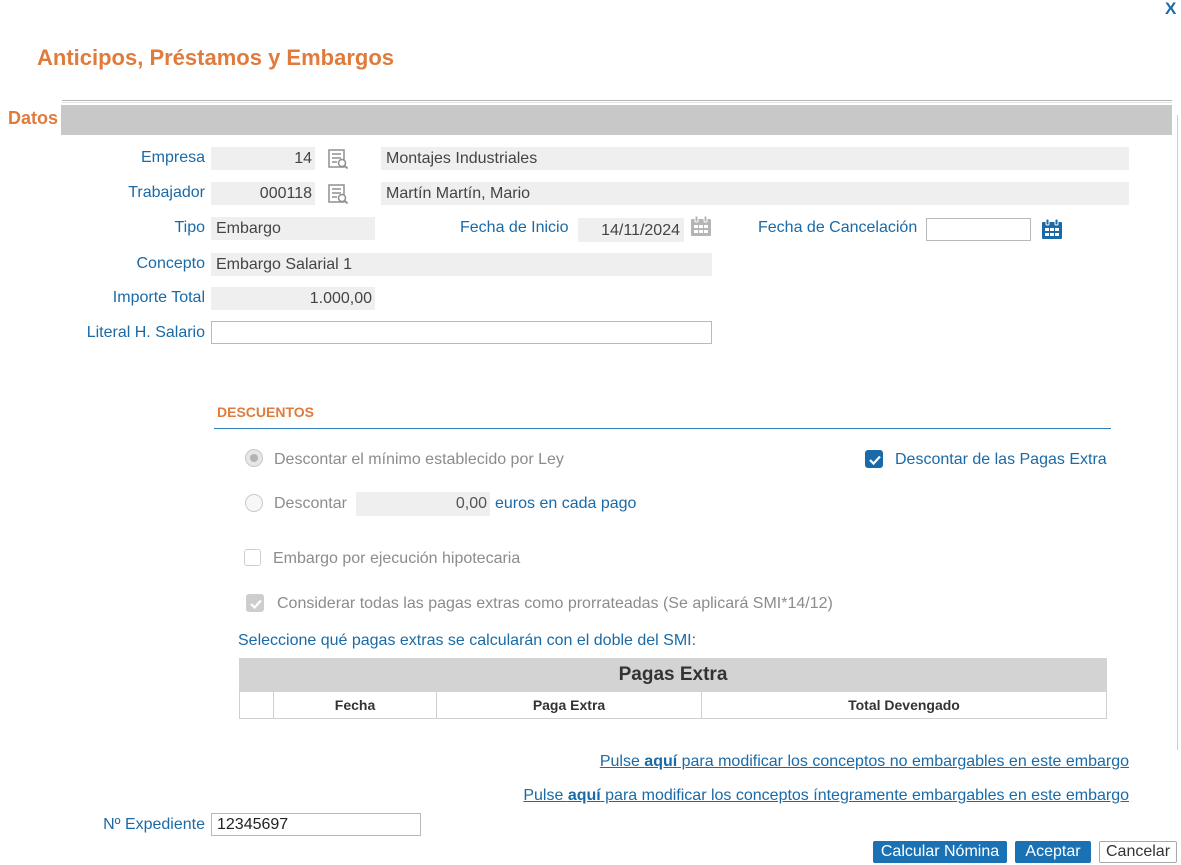  What do you see at coordinates (33, 118) in the screenshot?
I see `section-title: Datos` at bounding box center [33, 118].